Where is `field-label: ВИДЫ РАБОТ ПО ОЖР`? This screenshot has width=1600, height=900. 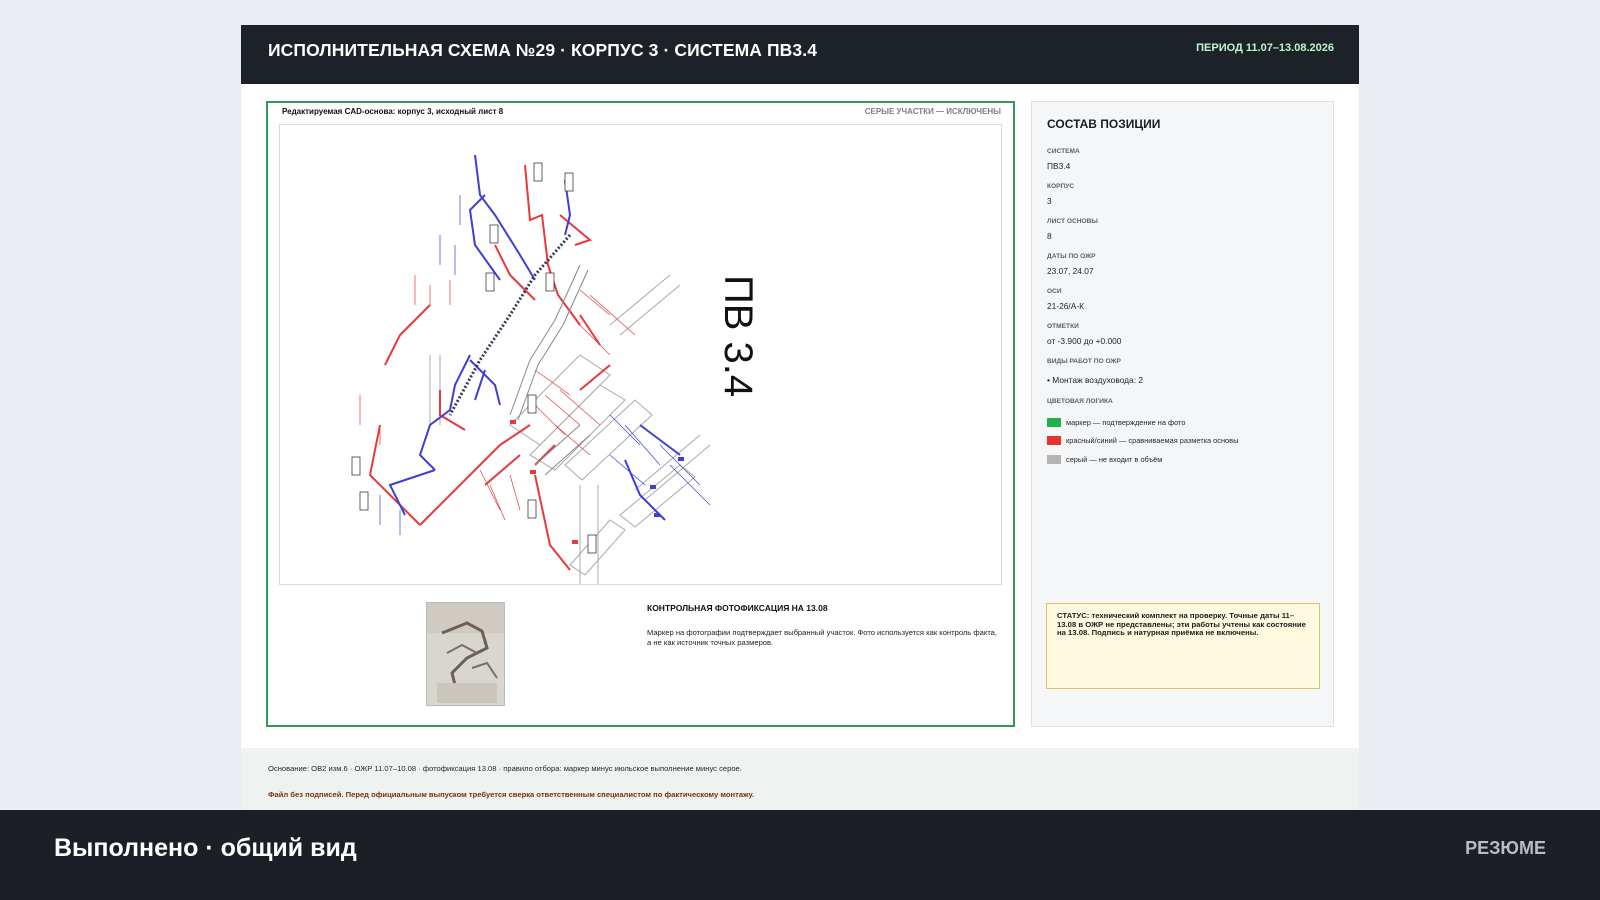
field-label: ВИДЫ РАБОТ ПО ОЖР is located at coordinates (1084, 361).